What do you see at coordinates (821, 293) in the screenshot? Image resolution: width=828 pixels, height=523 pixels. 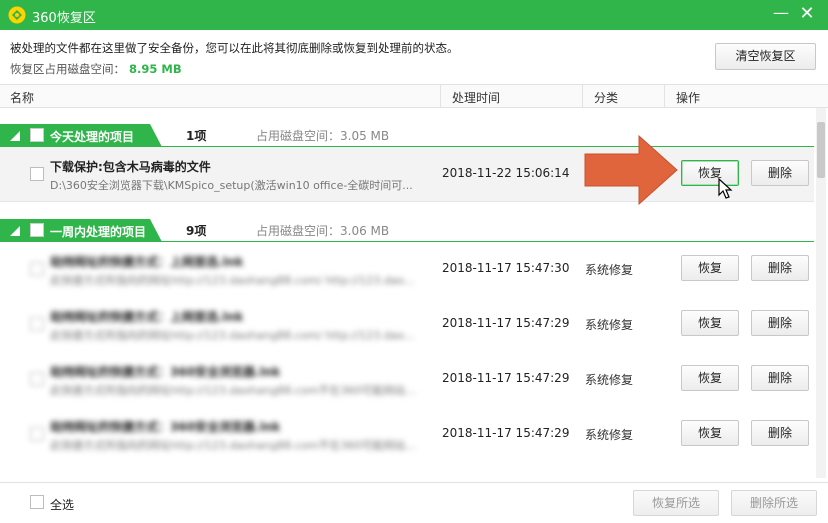 I see `vertical-scrollbar` at bounding box center [821, 293].